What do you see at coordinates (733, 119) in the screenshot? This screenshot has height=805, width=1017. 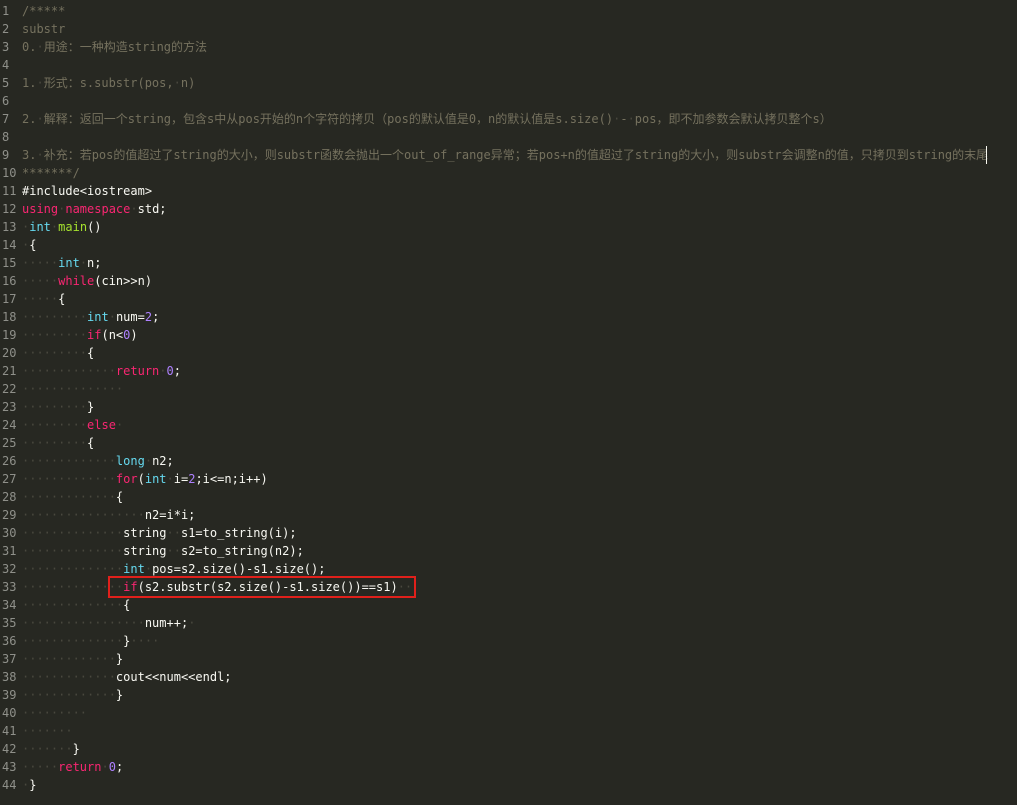 I see `comment-token: pos，即不加参数会默认拷贝整个s）` at bounding box center [733, 119].